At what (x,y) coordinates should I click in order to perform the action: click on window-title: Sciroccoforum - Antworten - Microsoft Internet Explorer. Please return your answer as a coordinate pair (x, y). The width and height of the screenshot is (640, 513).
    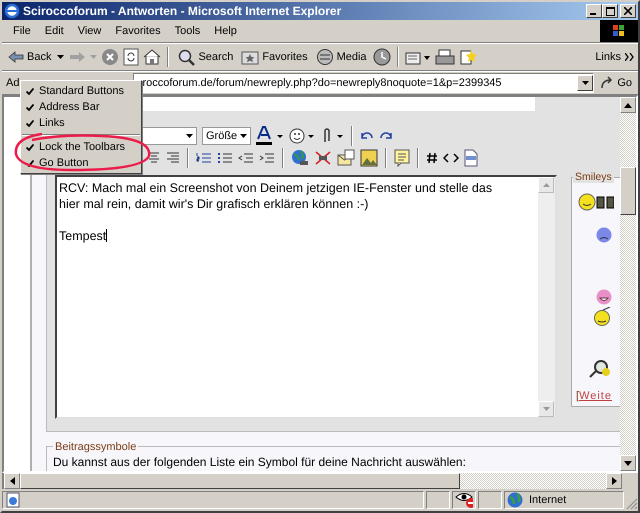
    Looking at the image, I should click on (182, 11).